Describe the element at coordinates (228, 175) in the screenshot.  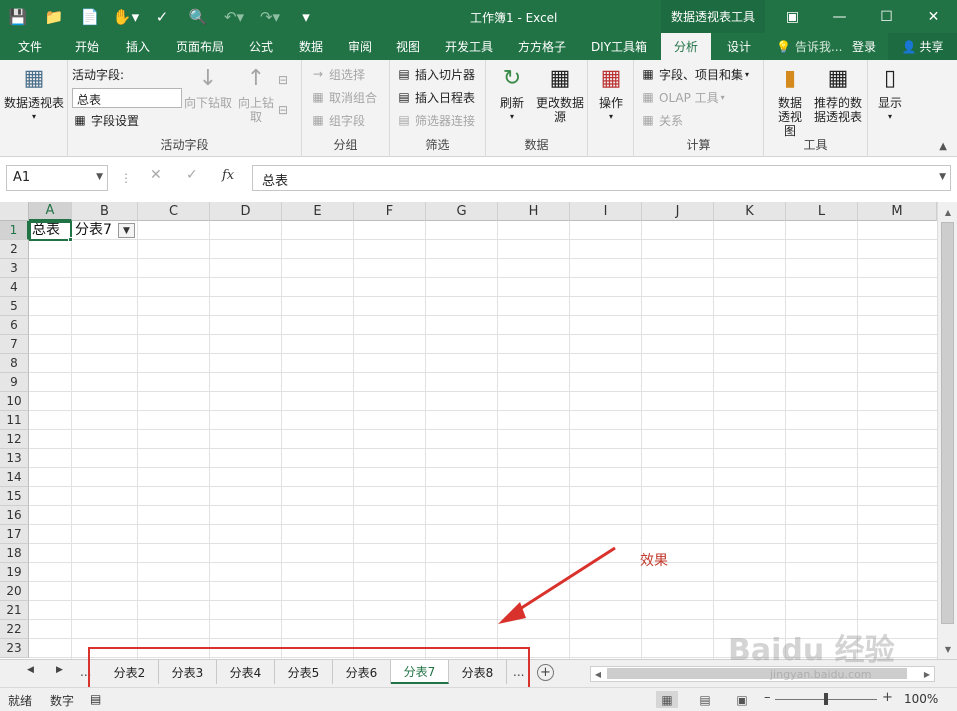
I see `insert-function-icon: fx` at that location.